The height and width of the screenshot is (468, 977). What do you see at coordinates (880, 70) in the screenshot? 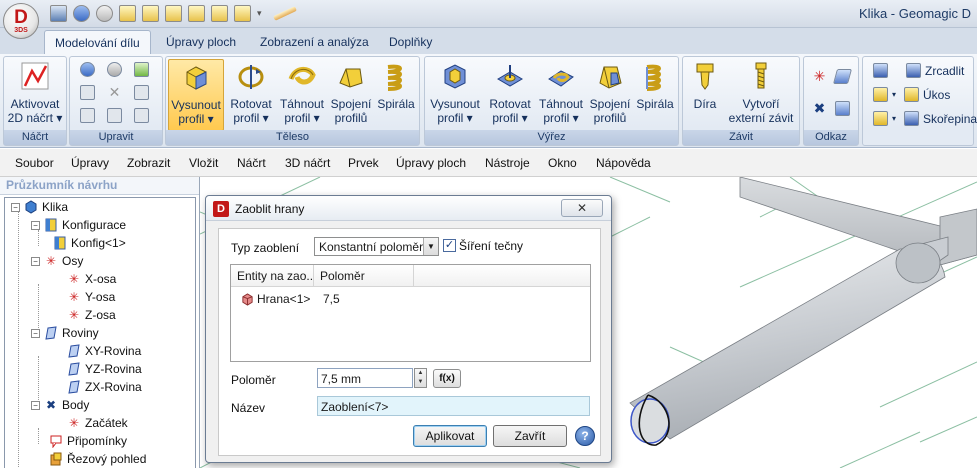
I see `fillet-icon` at bounding box center [880, 70].